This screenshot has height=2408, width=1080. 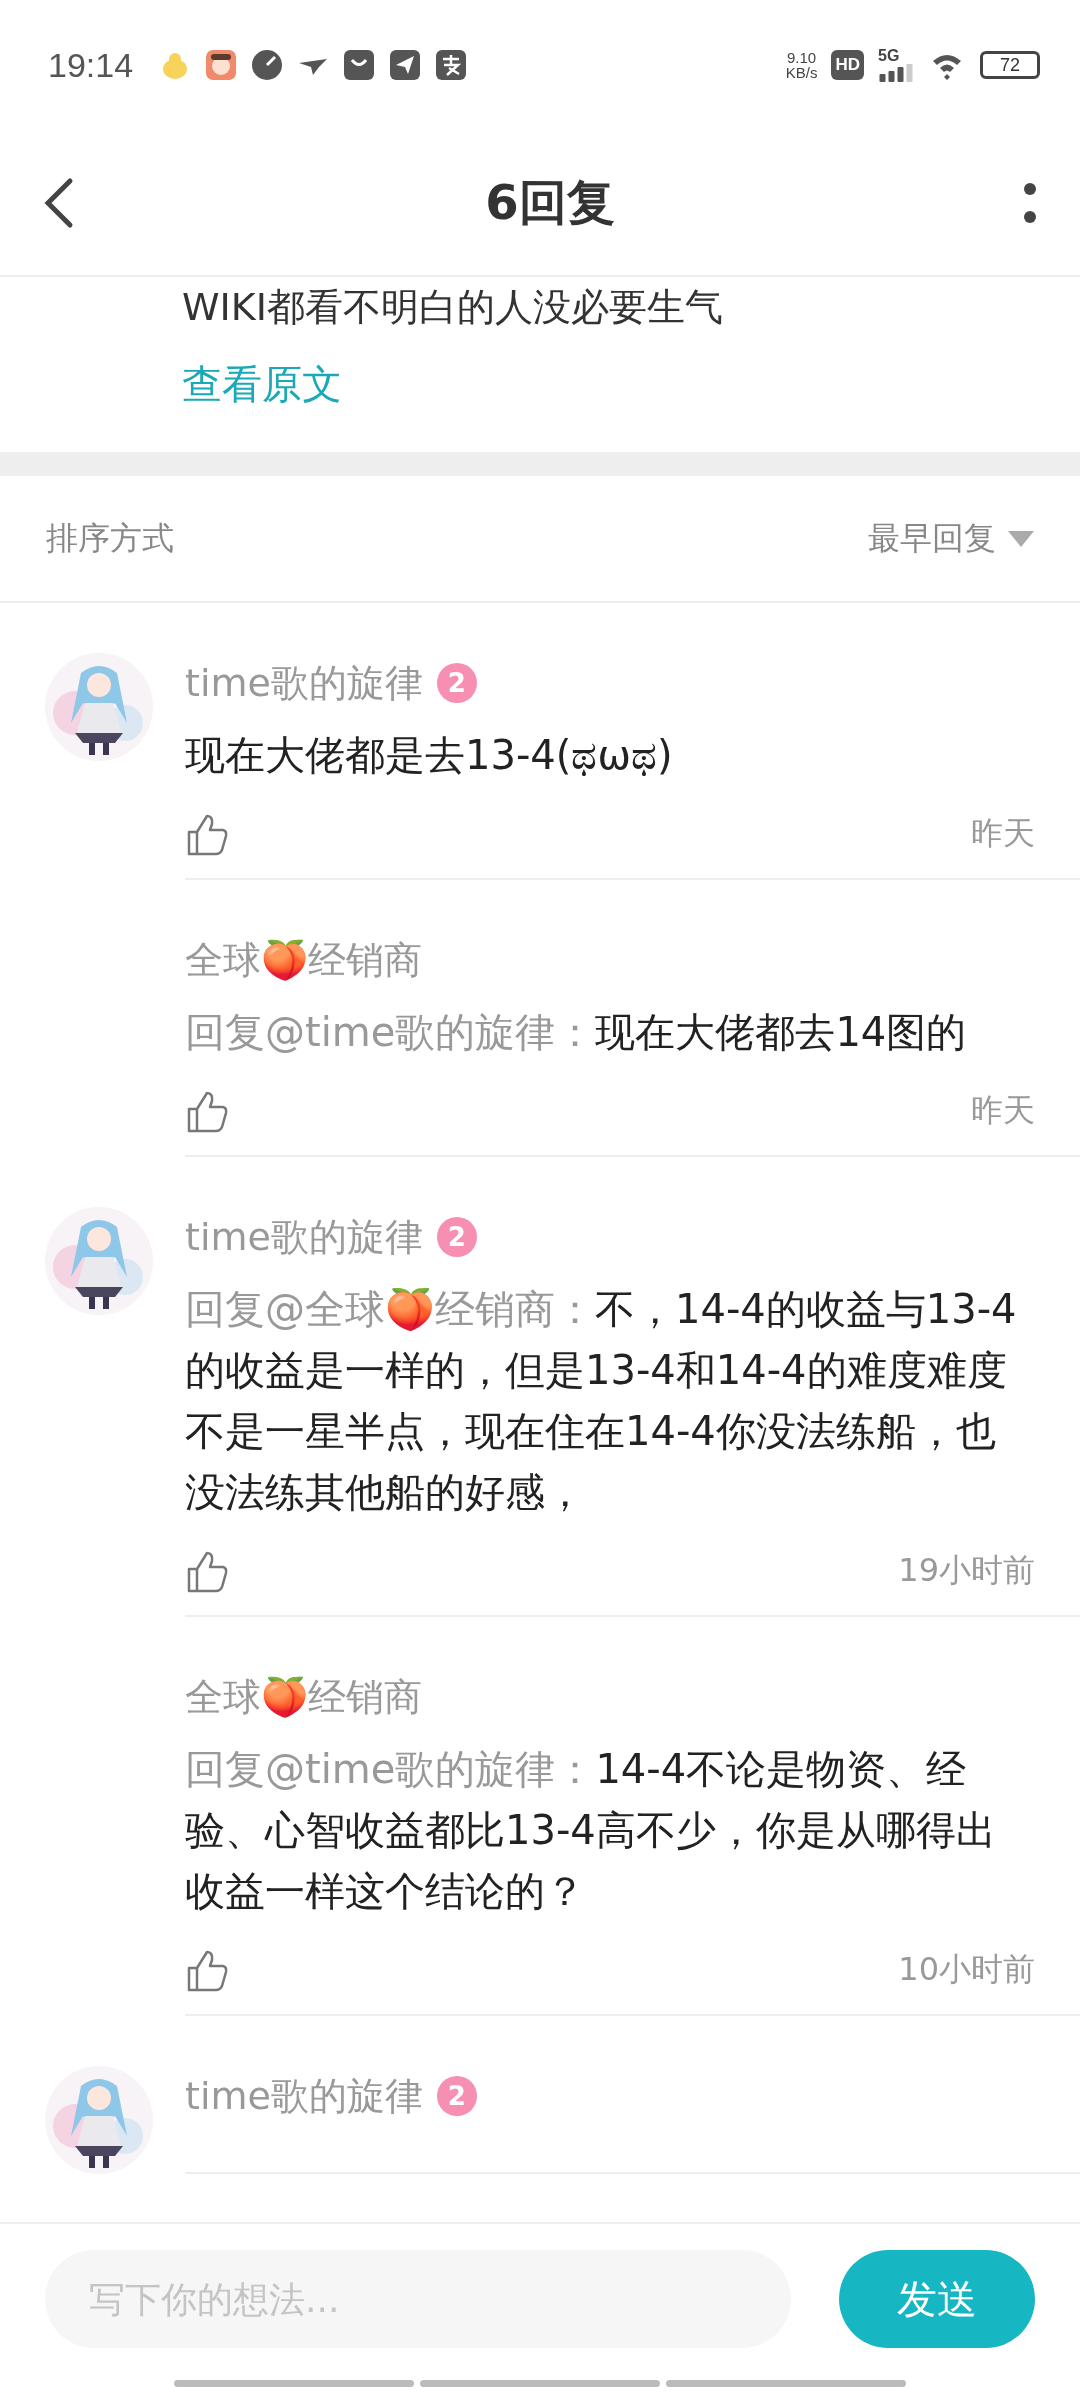 I want to click on network-type: 5G, so click(x=889, y=56).